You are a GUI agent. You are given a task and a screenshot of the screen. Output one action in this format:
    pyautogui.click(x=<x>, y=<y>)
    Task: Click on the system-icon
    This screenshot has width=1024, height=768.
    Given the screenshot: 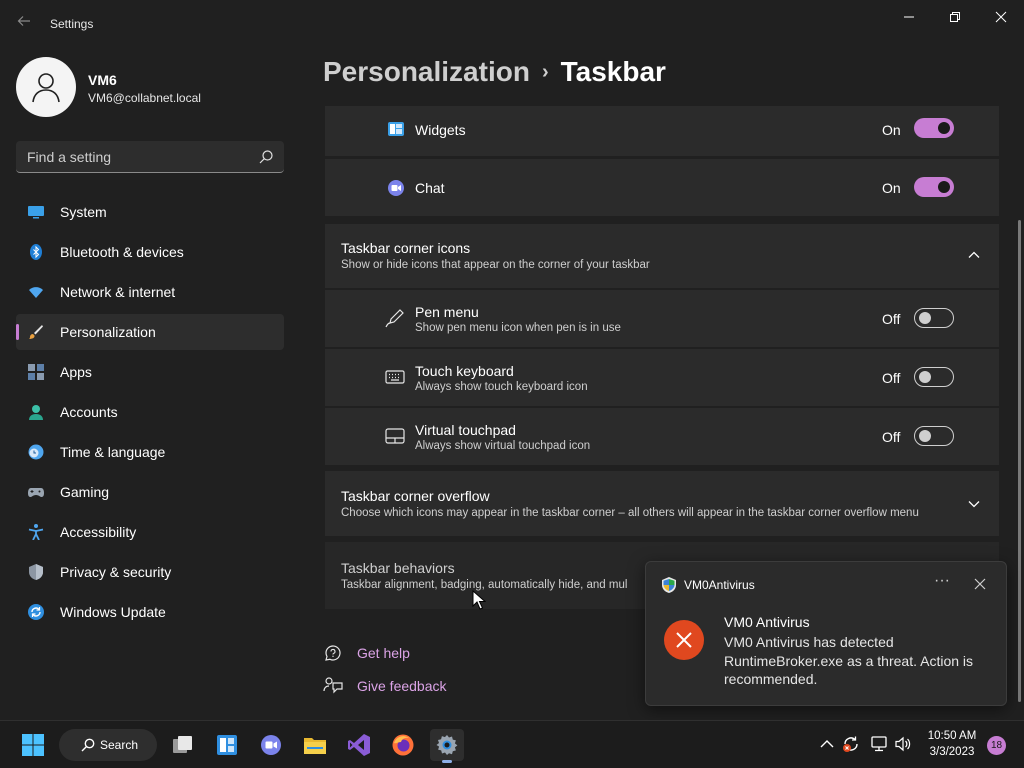 What is the action you would take?
    pyautogui.click(x=36, y=212)
    